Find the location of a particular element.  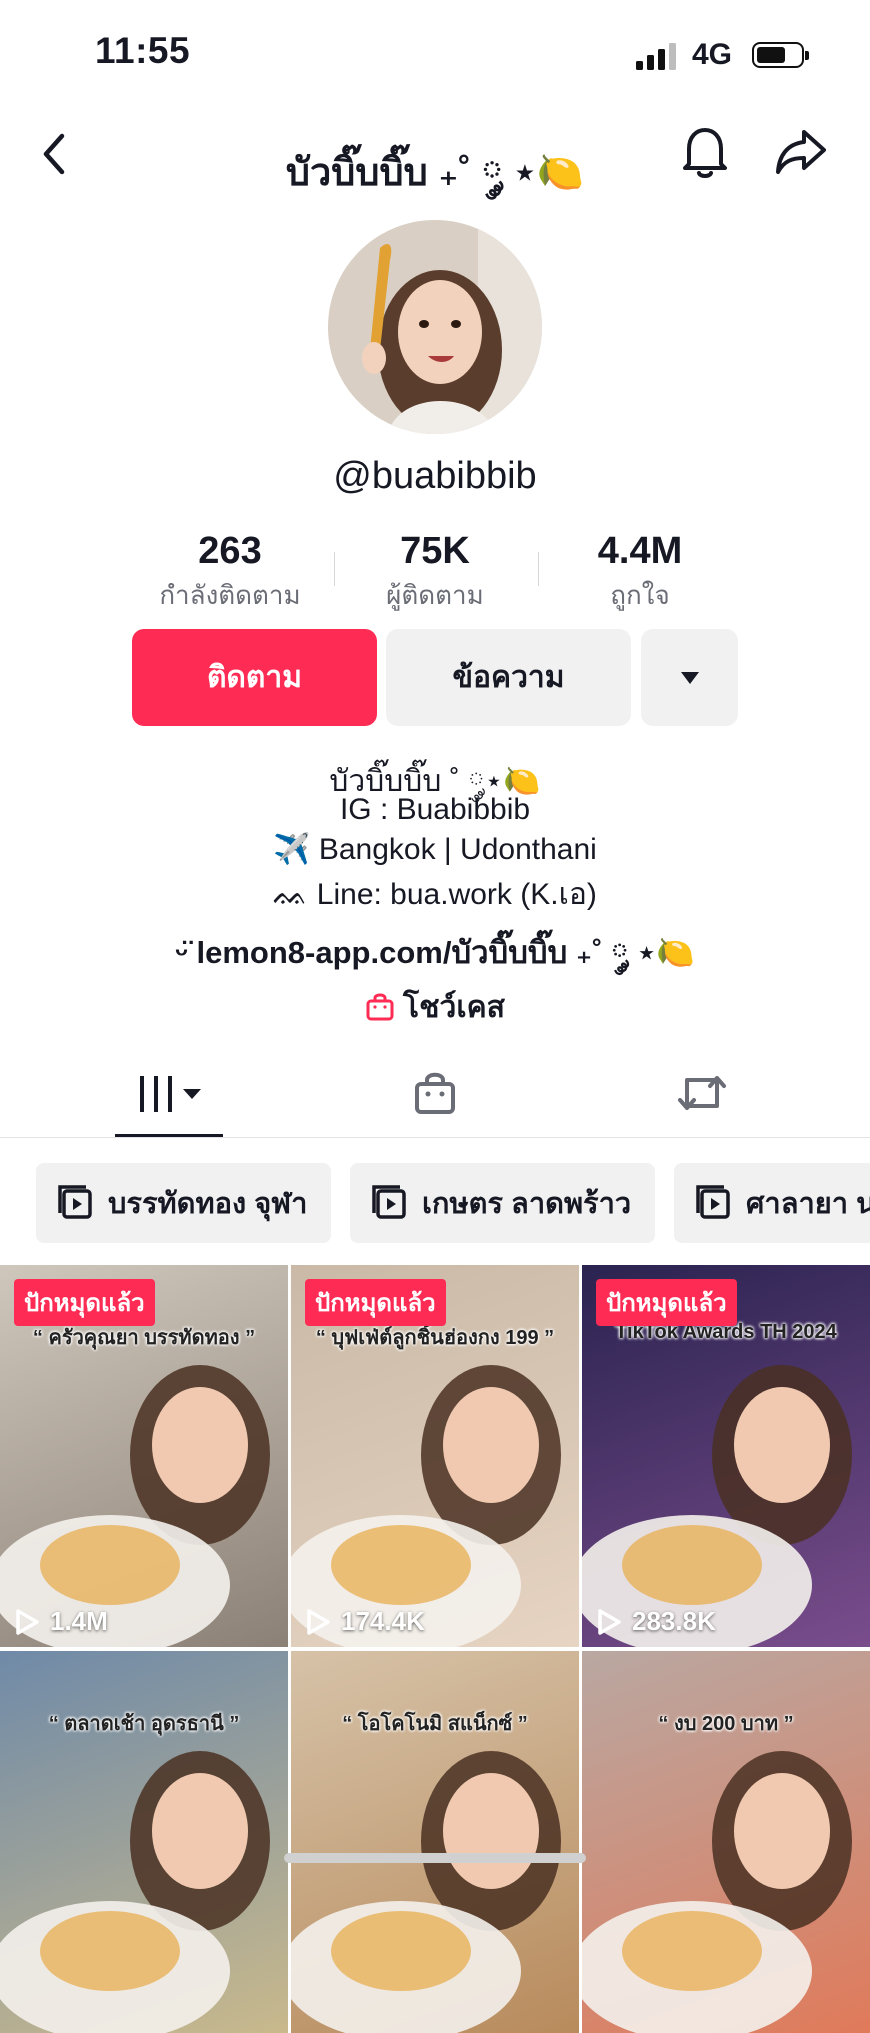

stat-following: 263 กำลังติดตาม is located at coordinates (230, 573).